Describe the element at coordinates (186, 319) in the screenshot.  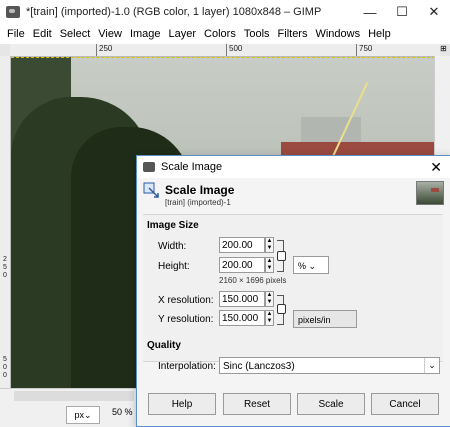
I see `y-resolution-label: Y resolution:` at that location.